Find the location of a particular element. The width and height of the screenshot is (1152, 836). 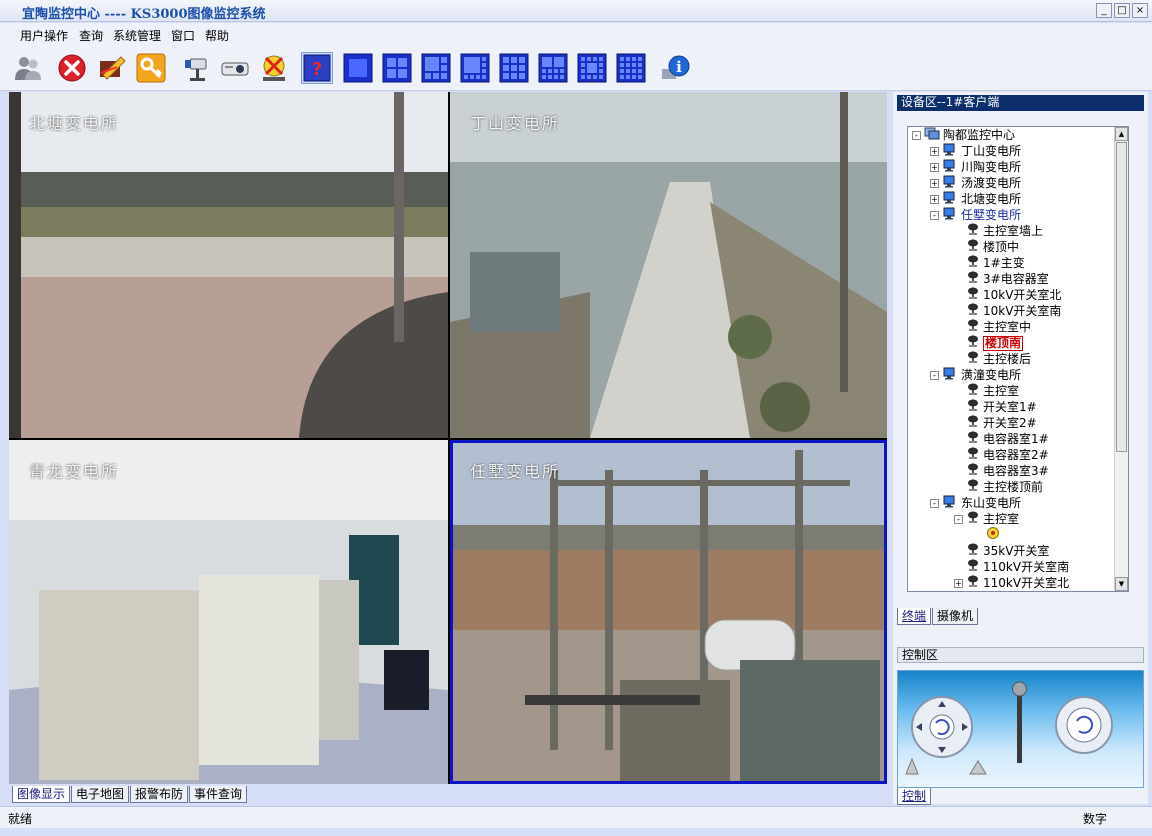

layout-9-icon is located at coordinates (514, 68).